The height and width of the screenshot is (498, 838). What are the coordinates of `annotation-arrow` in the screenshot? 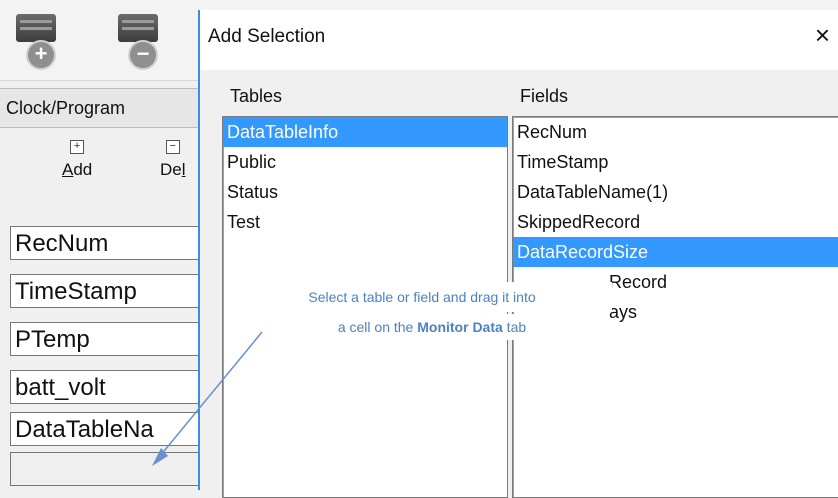 It's located at (207, 398).